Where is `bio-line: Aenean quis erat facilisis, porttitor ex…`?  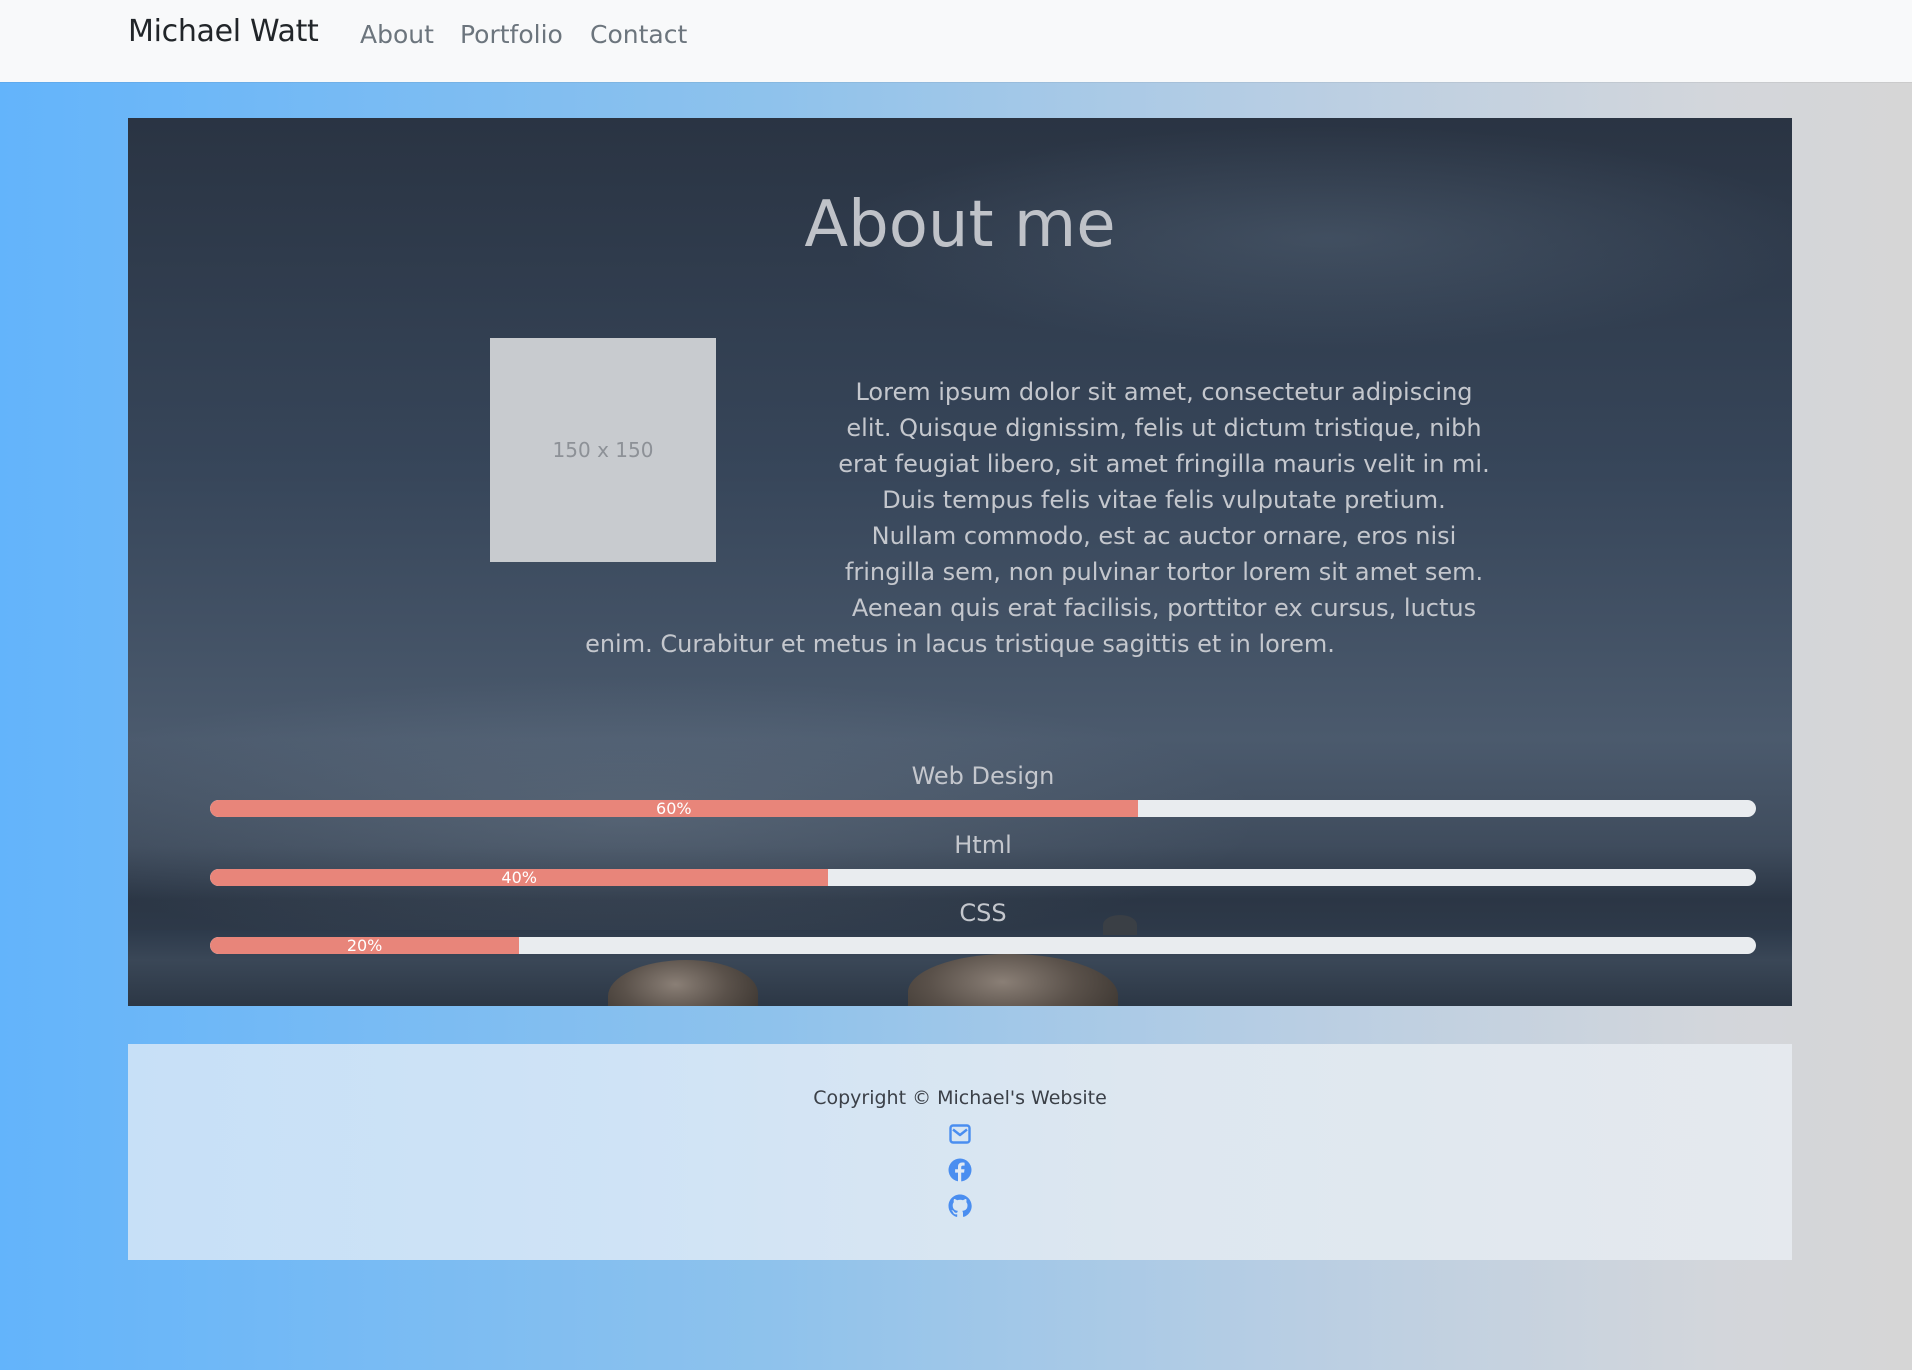
bio-line: Aenean quis erat facilisis, porttitor ex… is located at coordinates (1164, 608).